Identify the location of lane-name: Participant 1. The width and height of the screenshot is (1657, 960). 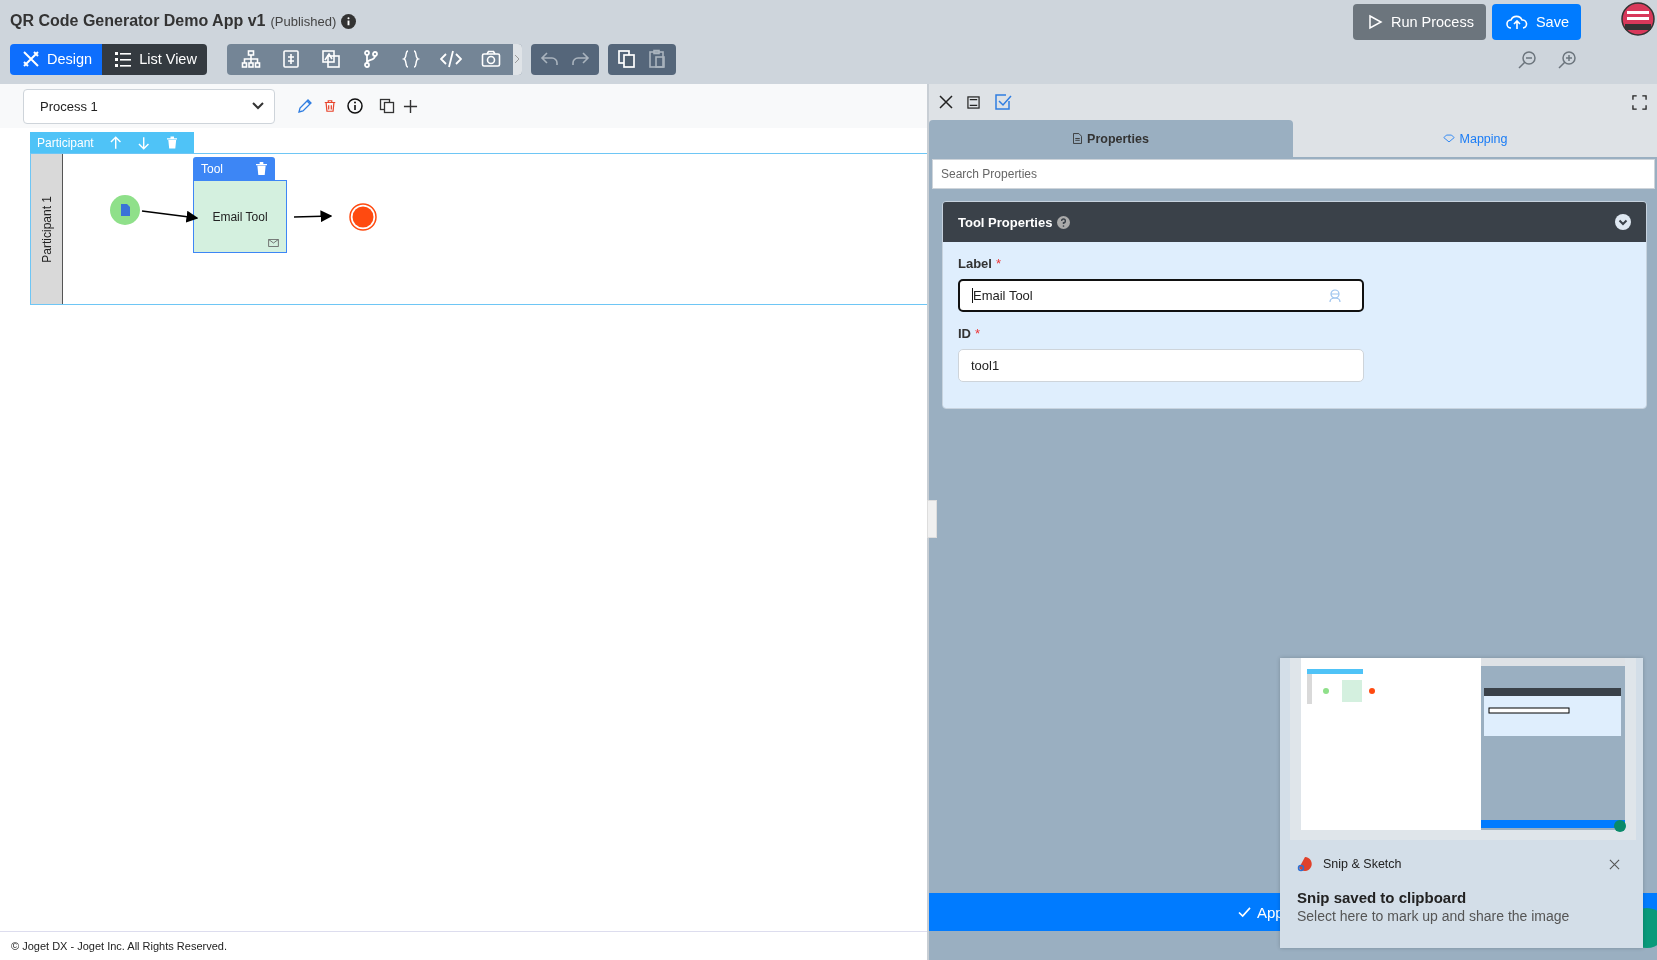
(46, 229).